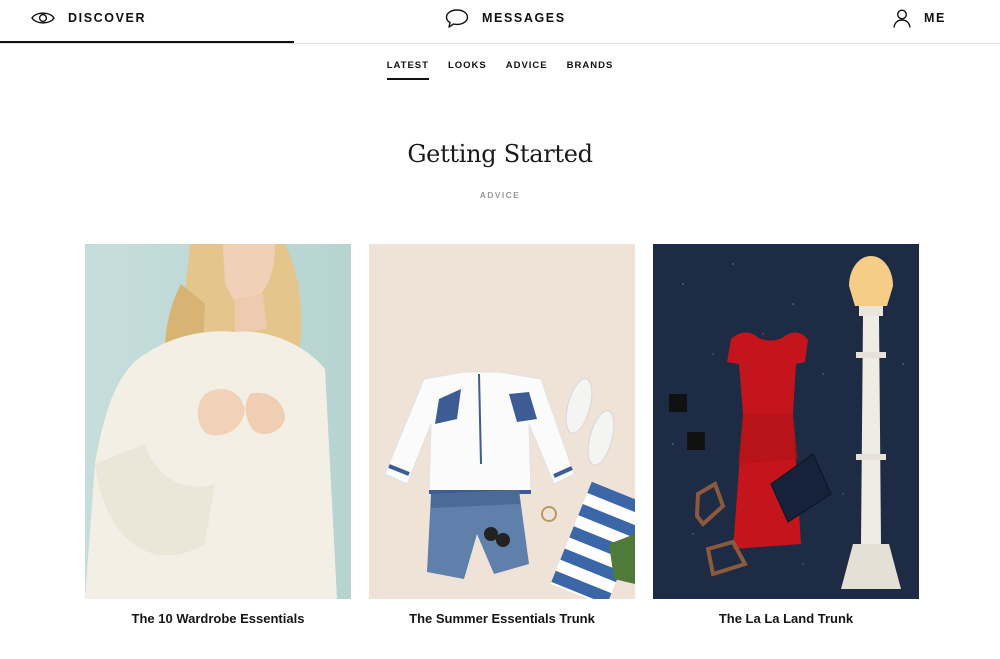 This screenshot has height=659, width=1000. What do you see at coordinates (500, 69) in the screenshot?
I see `sub-nav: LATEST LOOKS ADVICE BRANDS` at bounding box center [500, 69].